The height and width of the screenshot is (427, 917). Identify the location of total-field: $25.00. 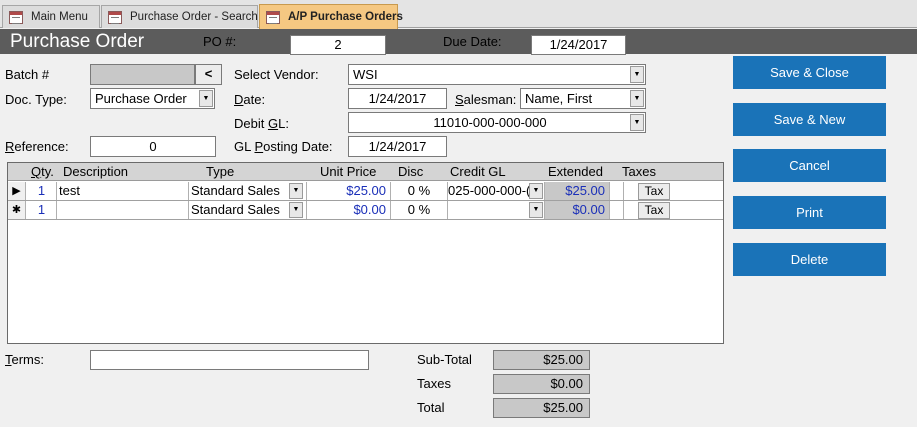
(541, 408).